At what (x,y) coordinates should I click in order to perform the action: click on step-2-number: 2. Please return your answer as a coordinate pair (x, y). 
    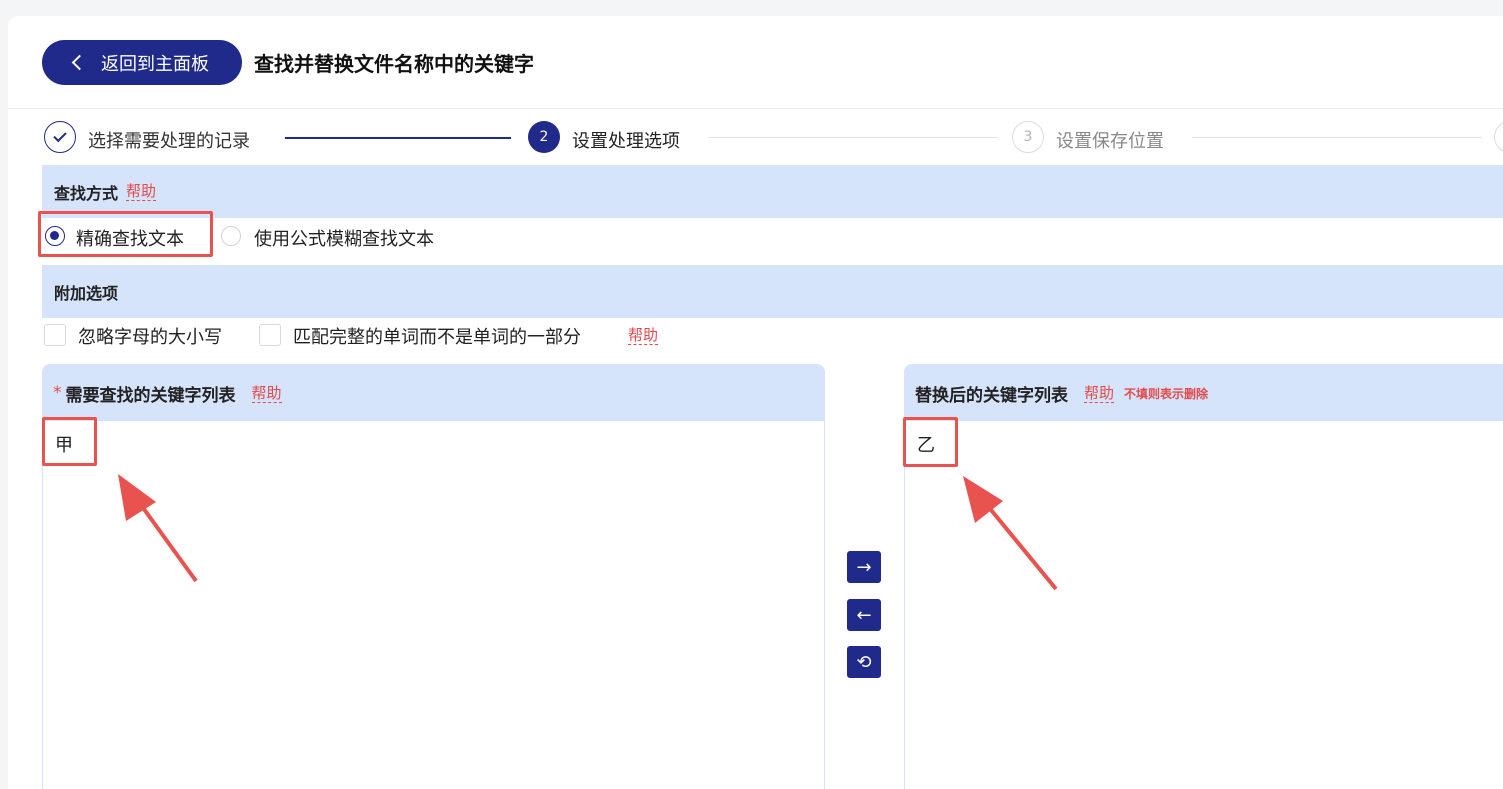
    Looking at the image, I should click on (544, 137).